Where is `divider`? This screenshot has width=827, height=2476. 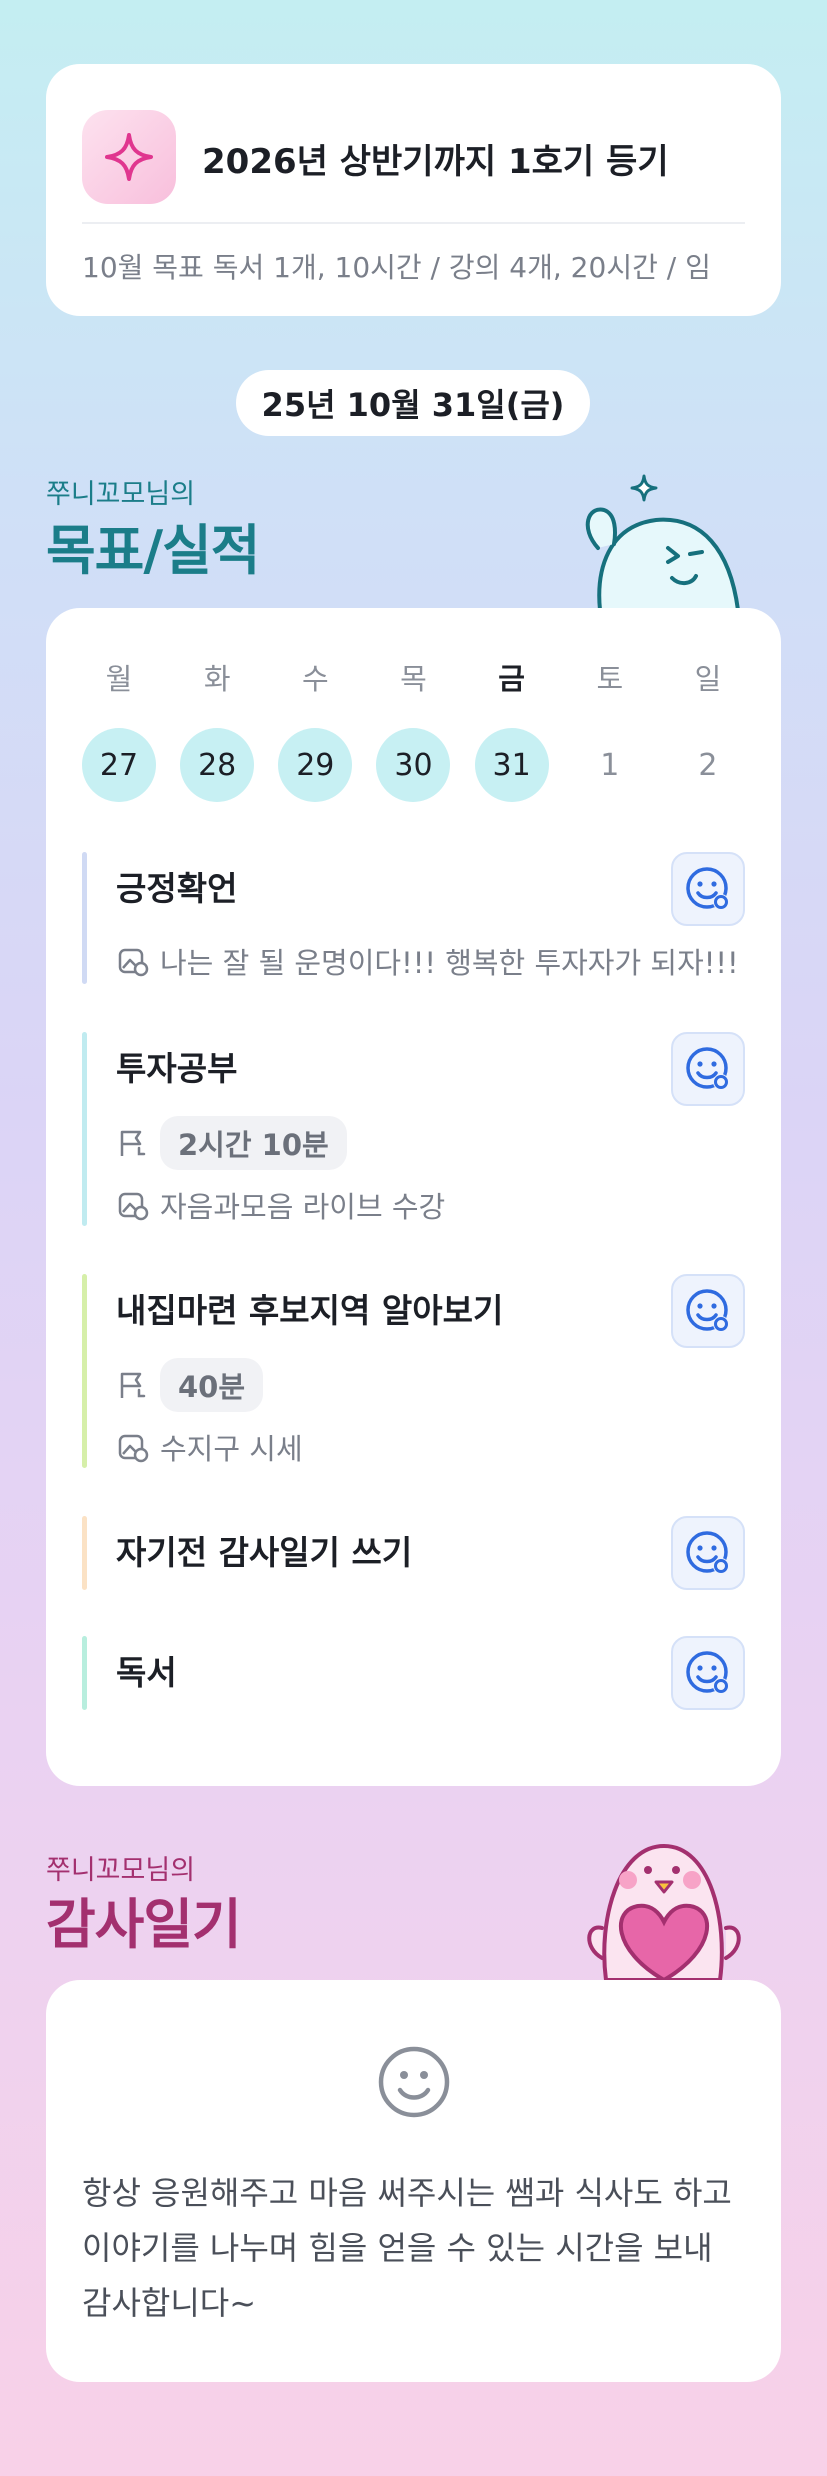
divider is located at coordinates (413, 223).